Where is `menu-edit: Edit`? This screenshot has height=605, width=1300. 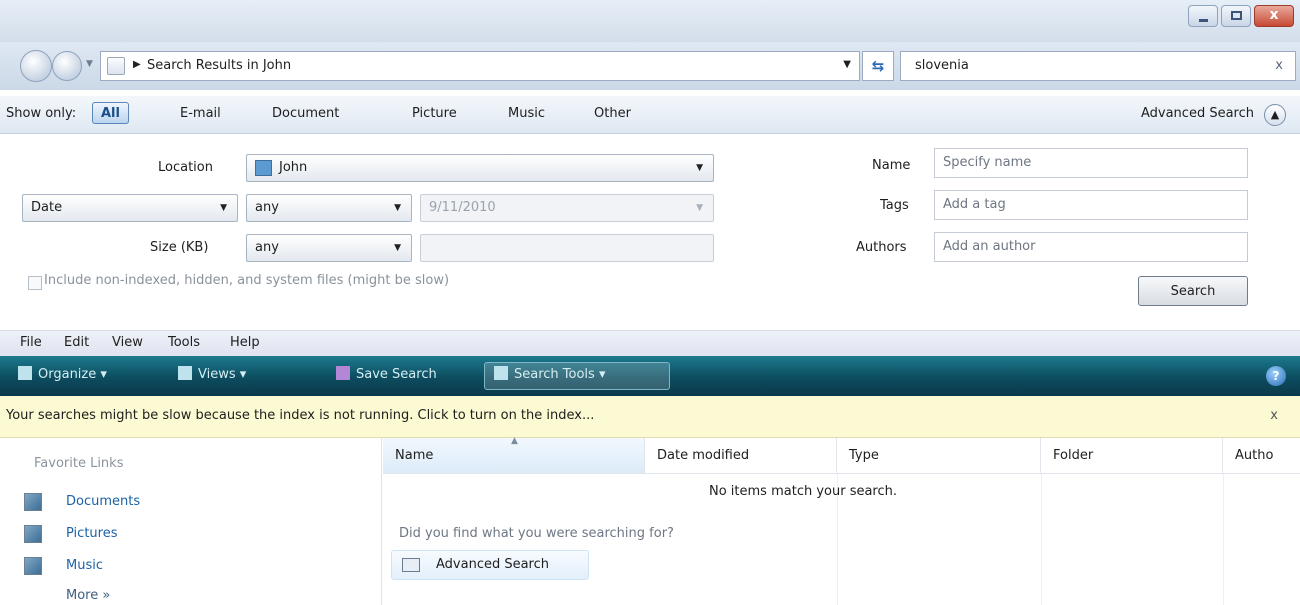 menu-edit: Edit is located at coordinates (76, 342).